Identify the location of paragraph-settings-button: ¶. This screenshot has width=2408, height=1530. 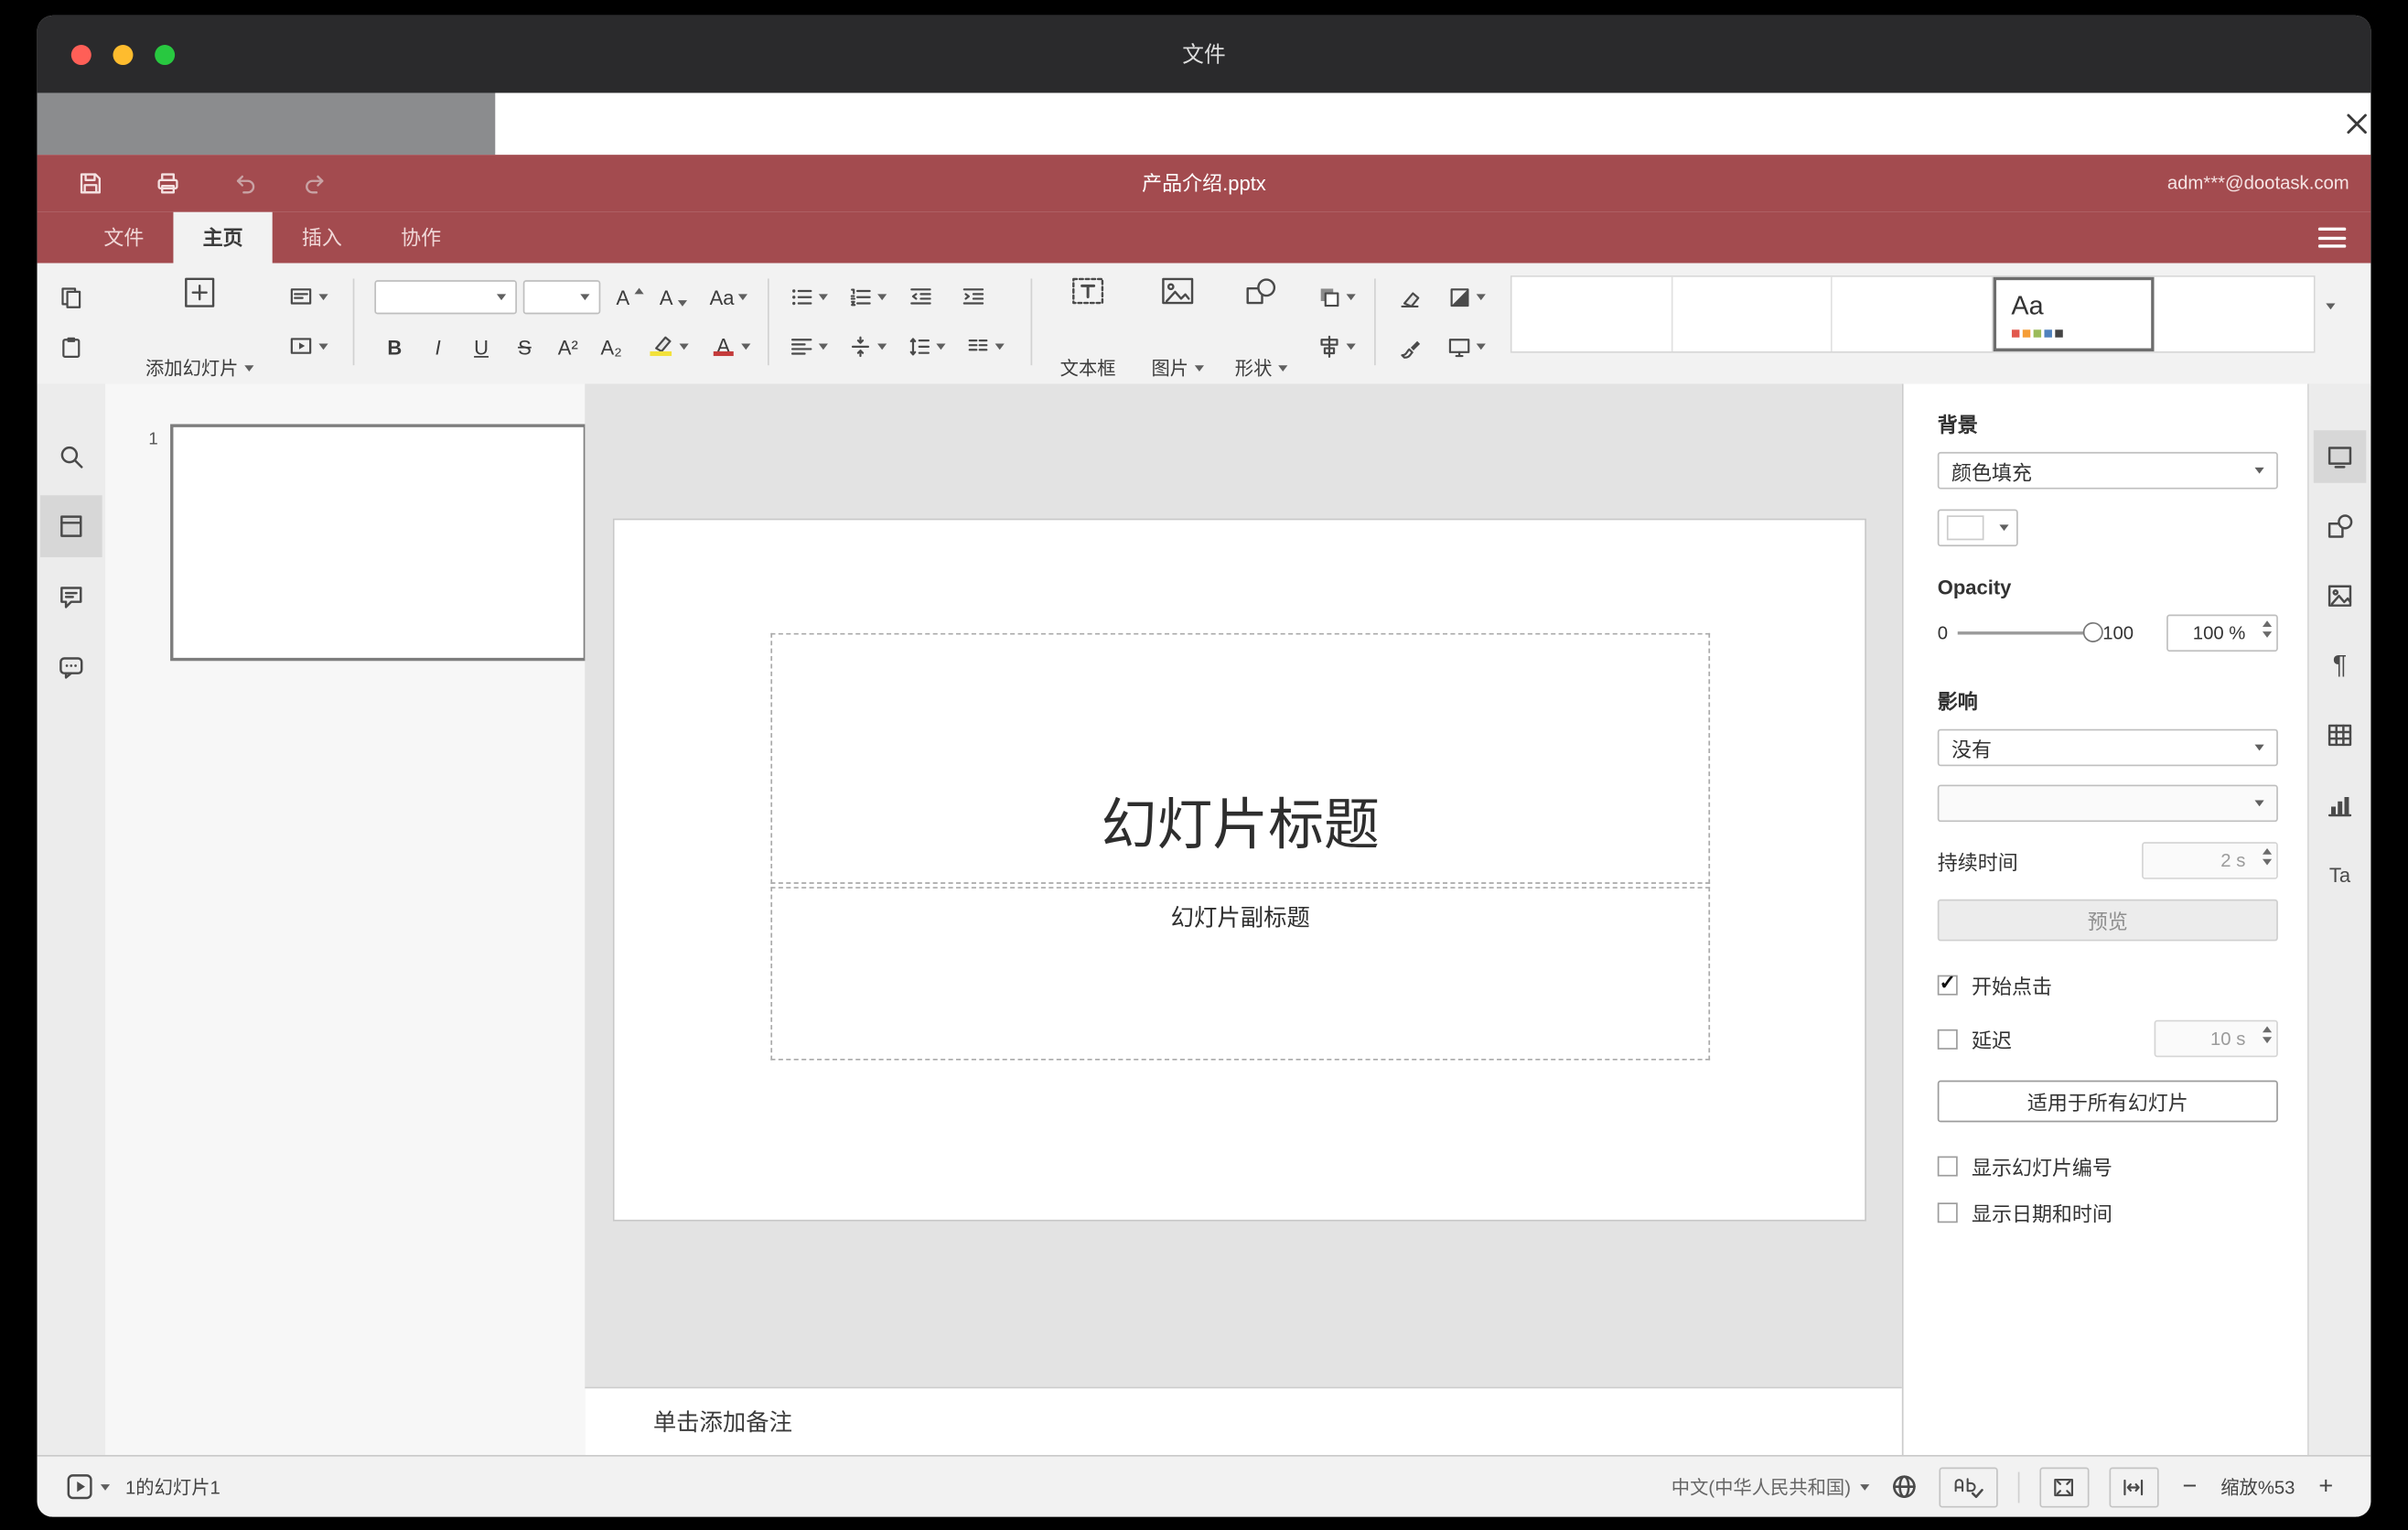
(2340, 666).